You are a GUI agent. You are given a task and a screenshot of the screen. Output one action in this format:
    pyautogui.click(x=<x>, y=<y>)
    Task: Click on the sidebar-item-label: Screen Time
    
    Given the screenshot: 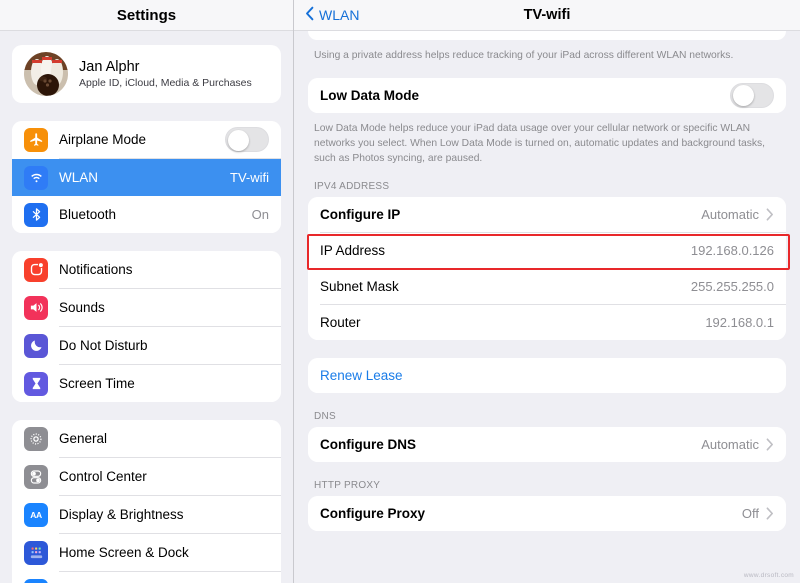 What is the action you would take?
    pyautogui.click(x=97, y=383)
    